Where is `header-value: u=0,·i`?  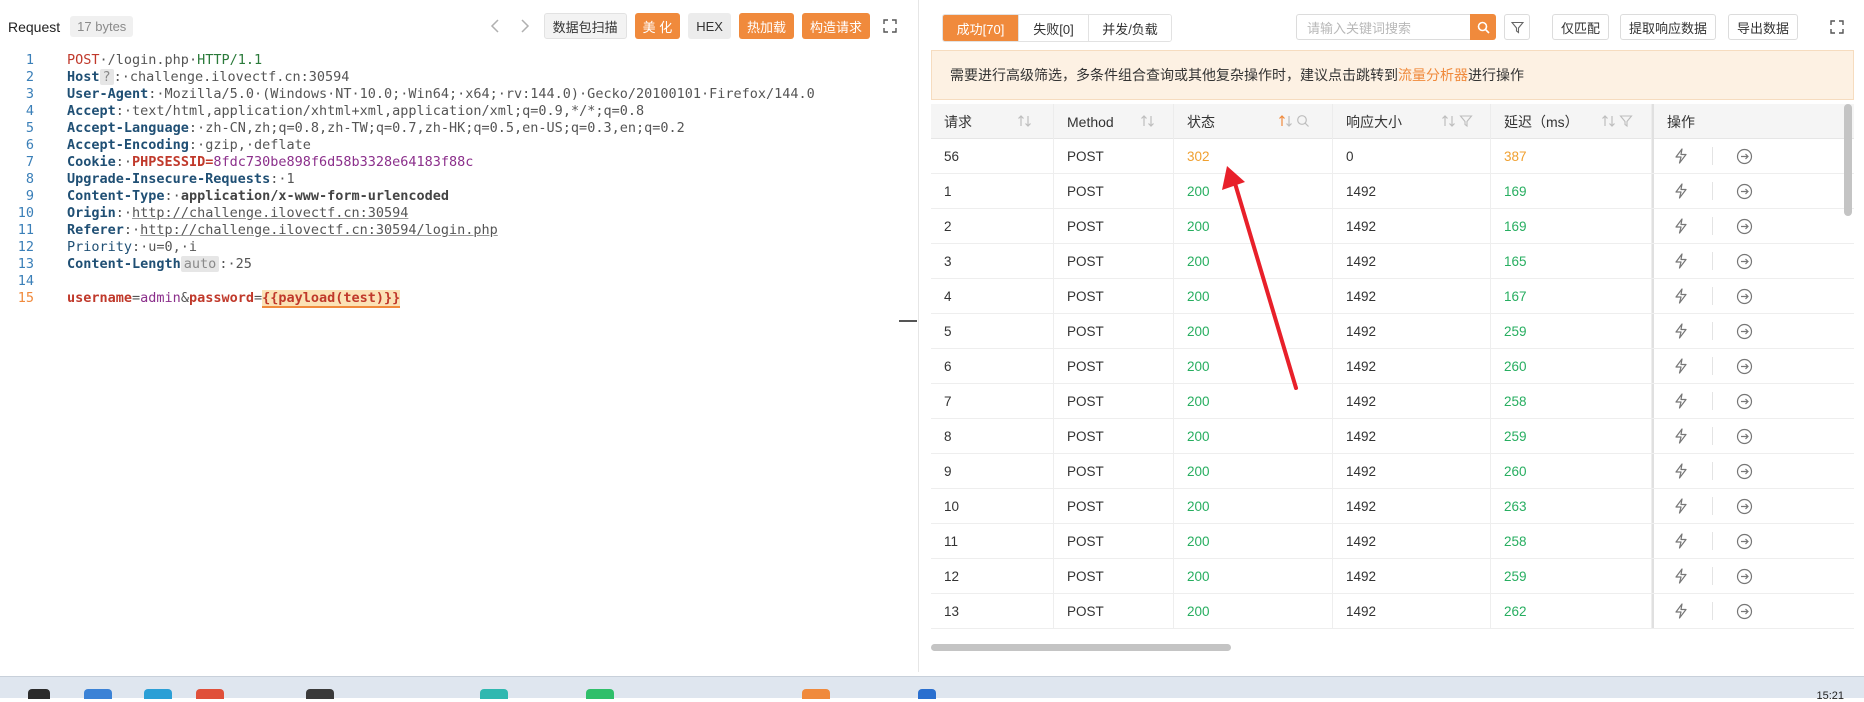
header-value: u=0,·i is located at coordinates (173, 247).